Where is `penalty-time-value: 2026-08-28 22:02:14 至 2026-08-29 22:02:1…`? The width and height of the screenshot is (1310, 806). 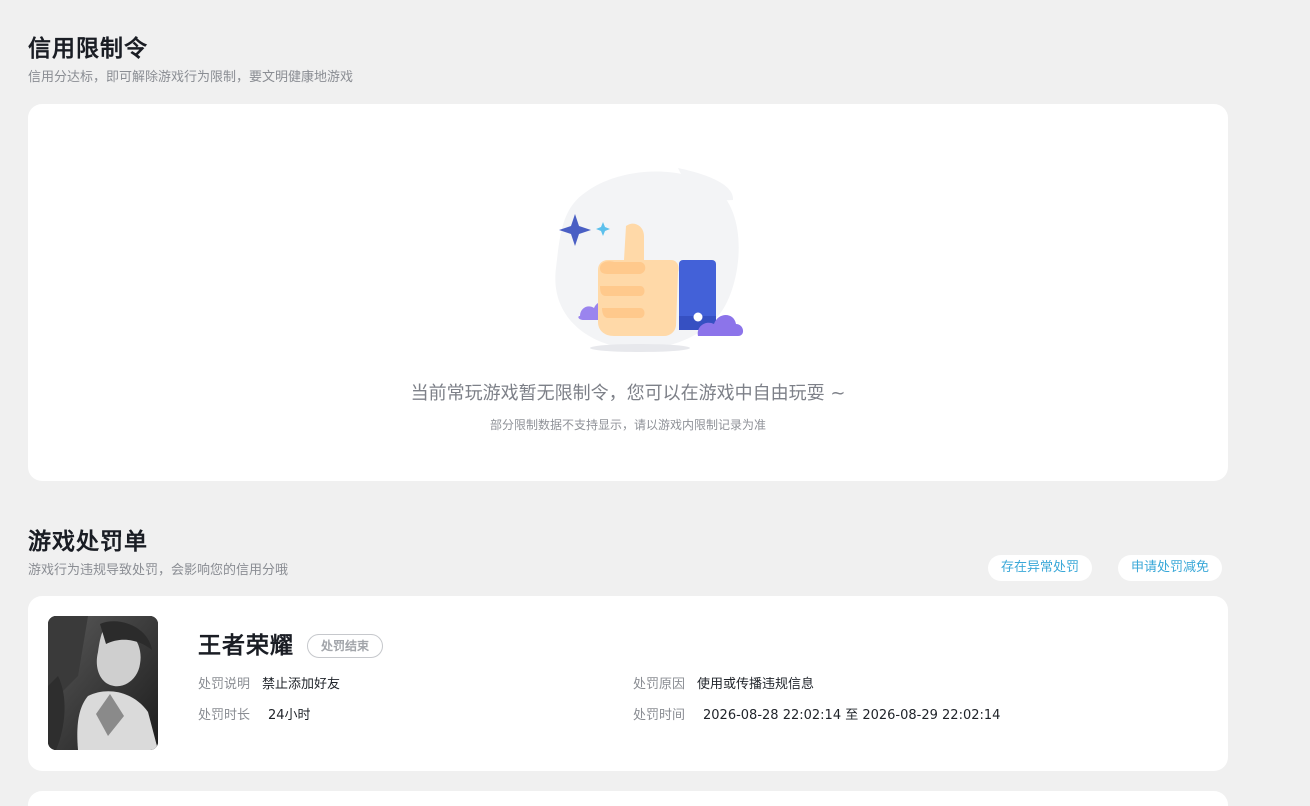 penalty-time-value: 2026-08-28 22:02:14 至 2026-08-29 22:02:1… is located at coordinates (852, 715).